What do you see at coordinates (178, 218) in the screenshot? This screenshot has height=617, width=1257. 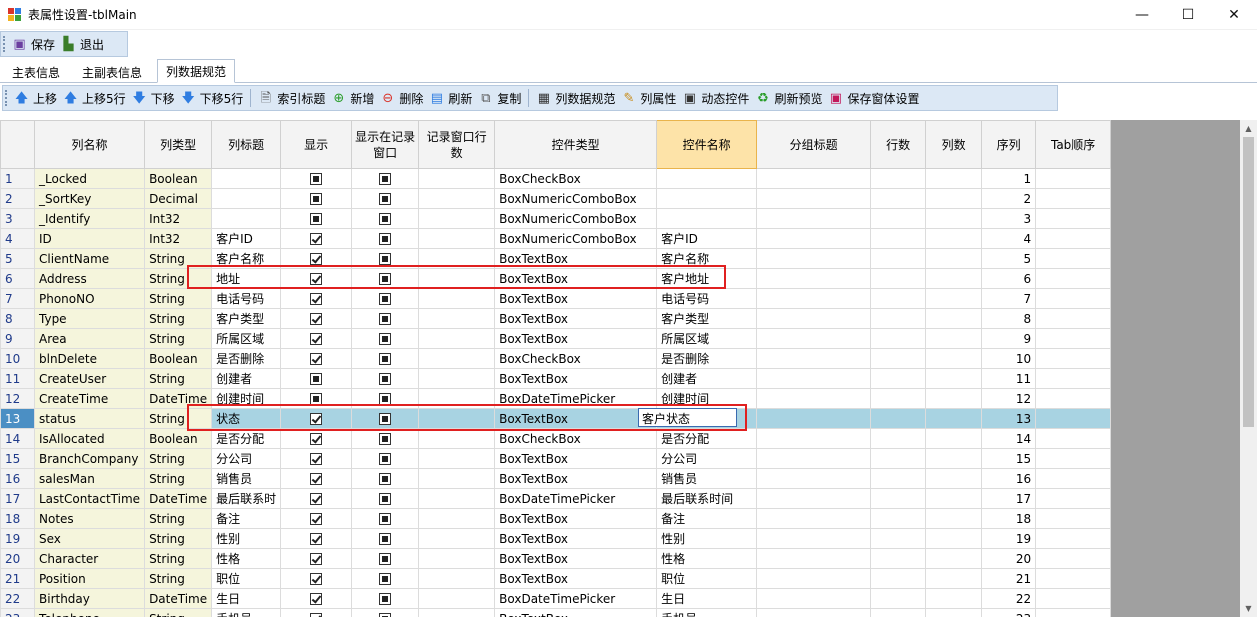 I see `cell-column-type: Int32` at bounding box center [178, 218].